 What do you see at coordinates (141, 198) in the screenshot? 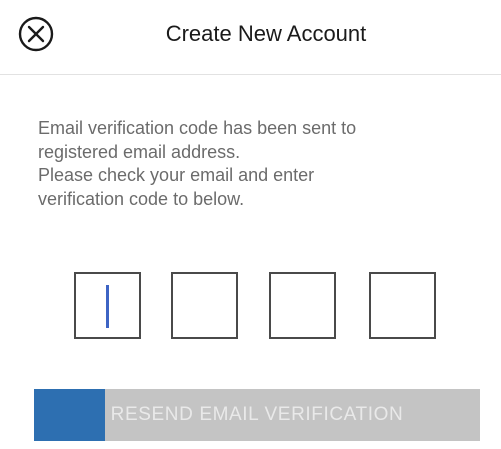
I see `instruction-line: verification code to below.` at bounding box center [141, 198].